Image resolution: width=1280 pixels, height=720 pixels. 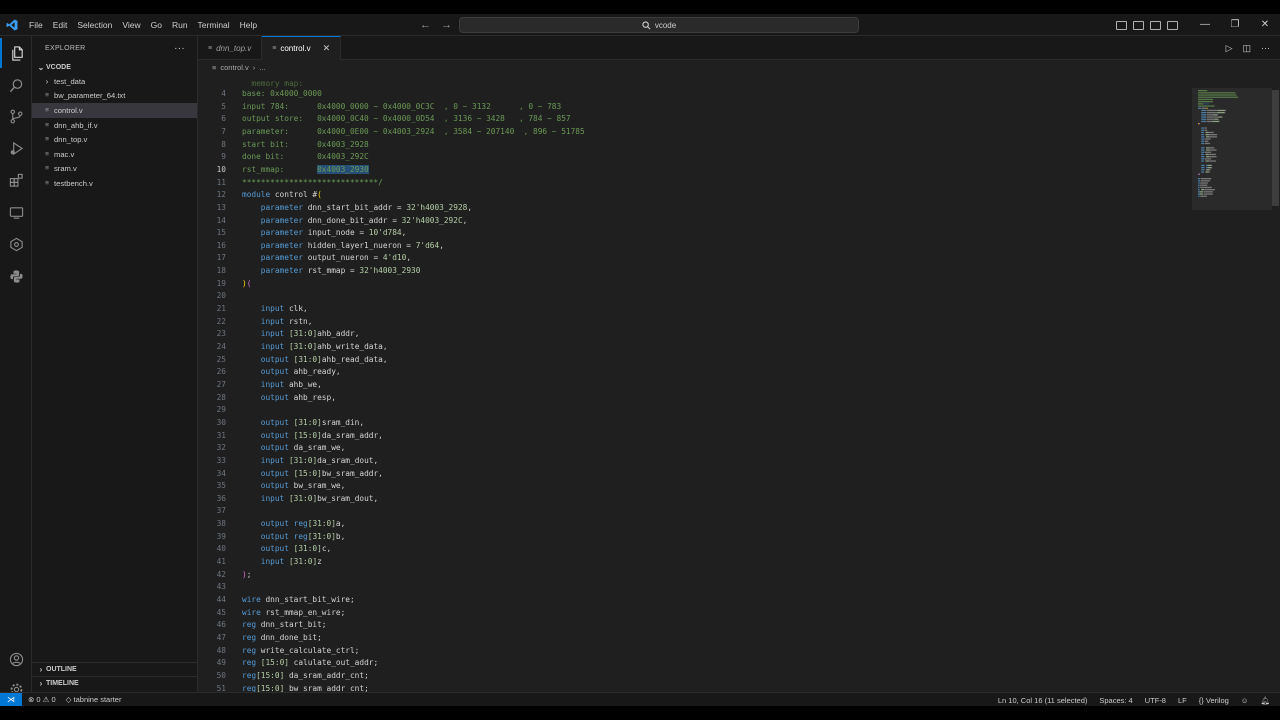 I want to click on forward-arrow-icon: →, so click(x=446, y=25).